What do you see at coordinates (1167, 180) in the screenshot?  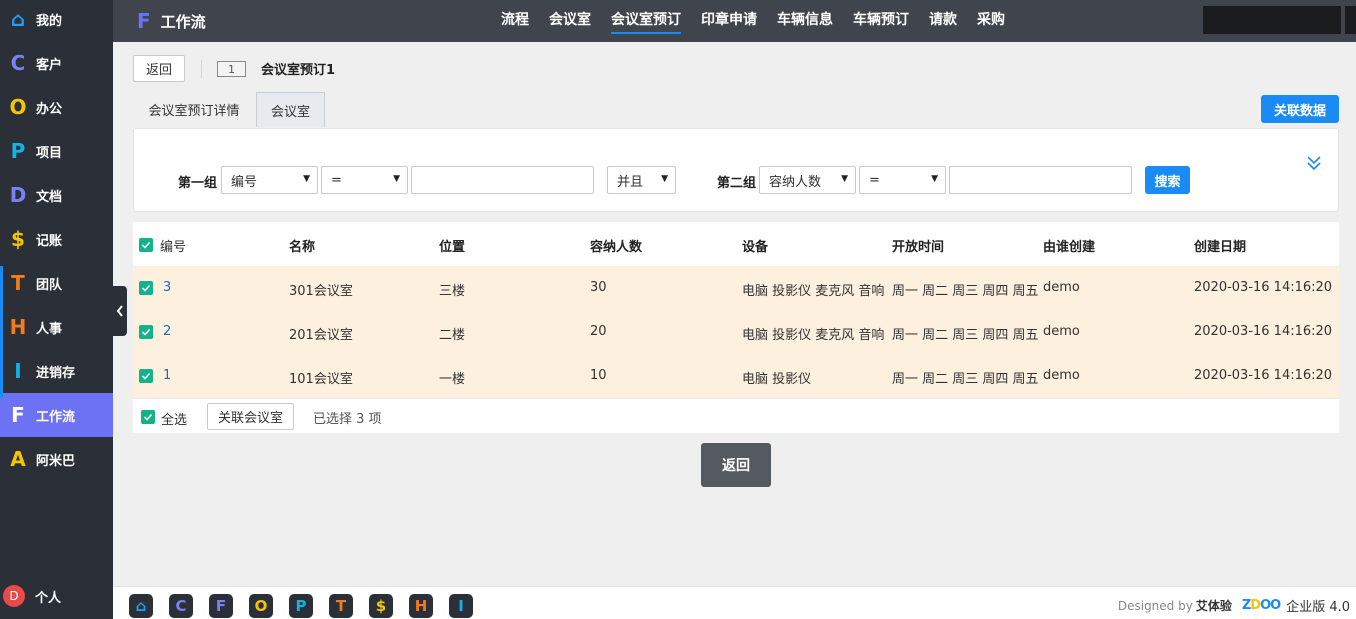 I see `search-button: 搜索` at bounding box center [1167, 180].